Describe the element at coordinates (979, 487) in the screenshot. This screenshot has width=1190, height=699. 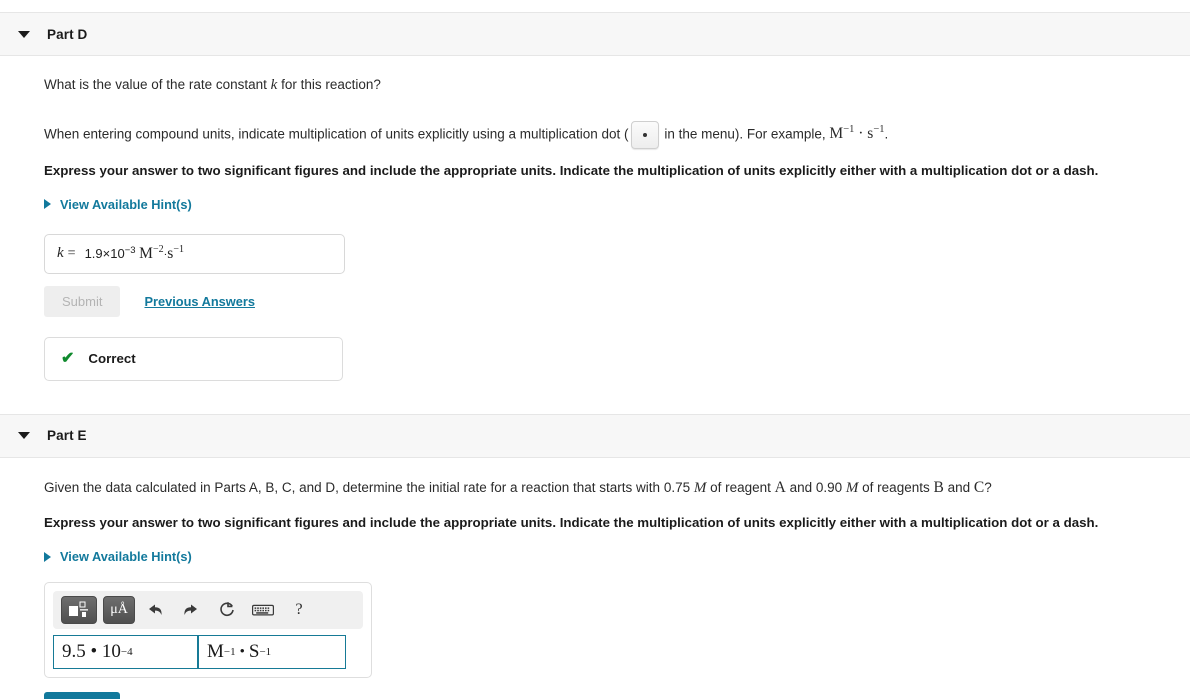
I see `reagent-c-symbol: C` at that location.